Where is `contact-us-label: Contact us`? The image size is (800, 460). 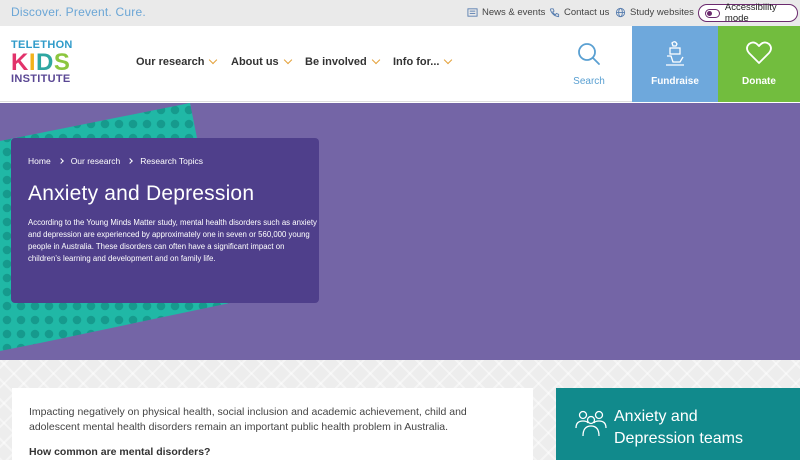
contact-us-label: Contact us is located at coordinates (587, 12).